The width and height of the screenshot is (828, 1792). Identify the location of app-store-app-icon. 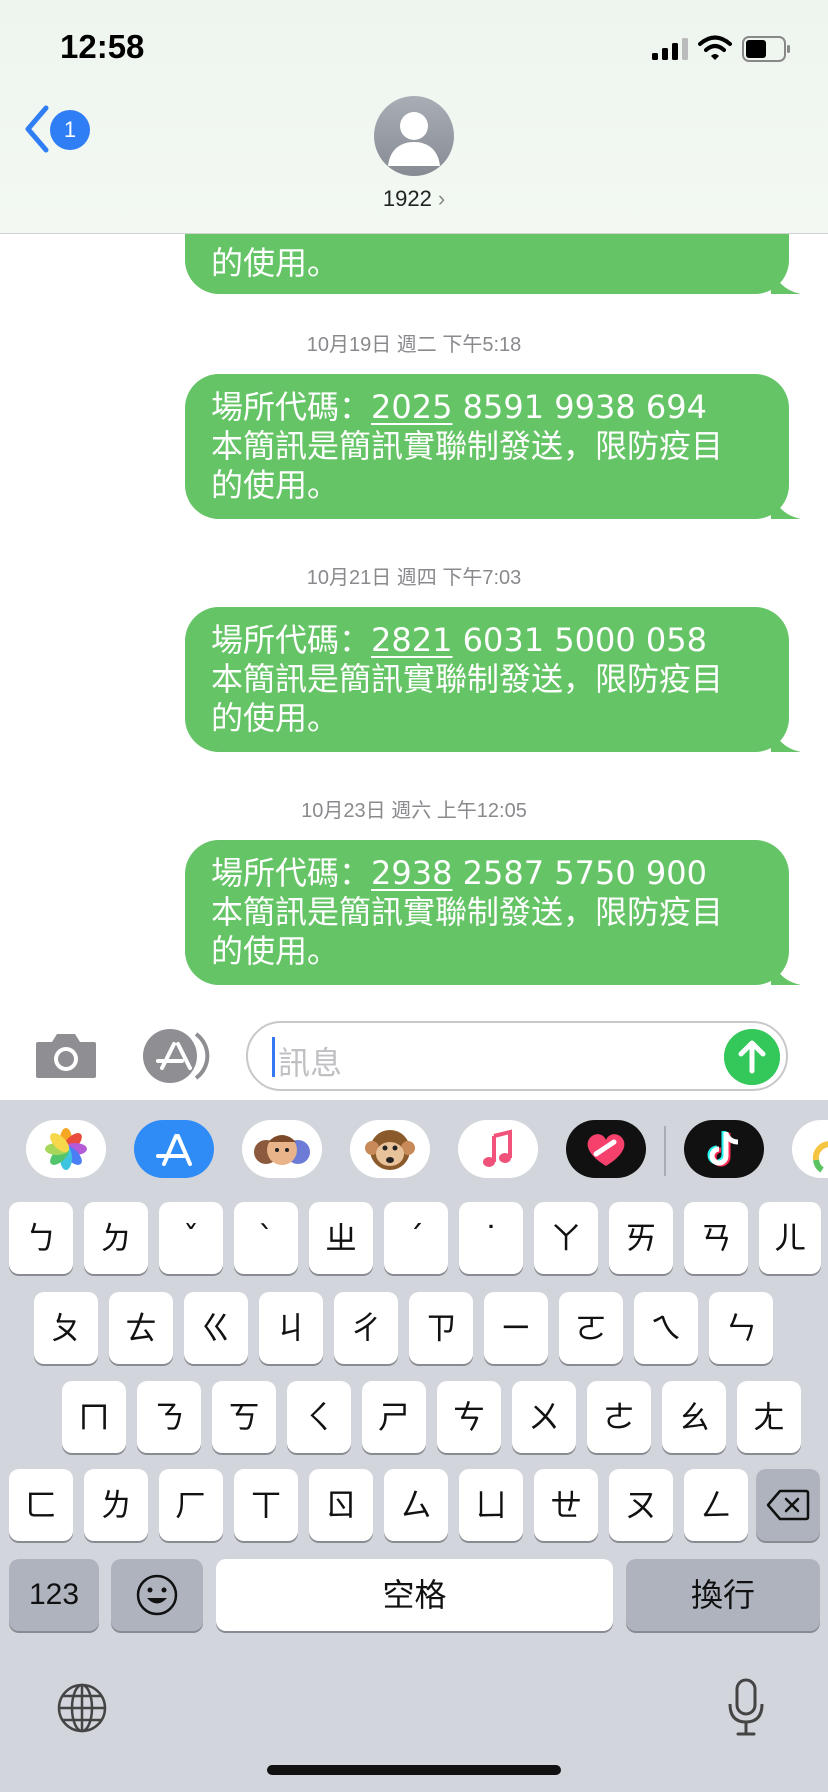
(174, 1149).